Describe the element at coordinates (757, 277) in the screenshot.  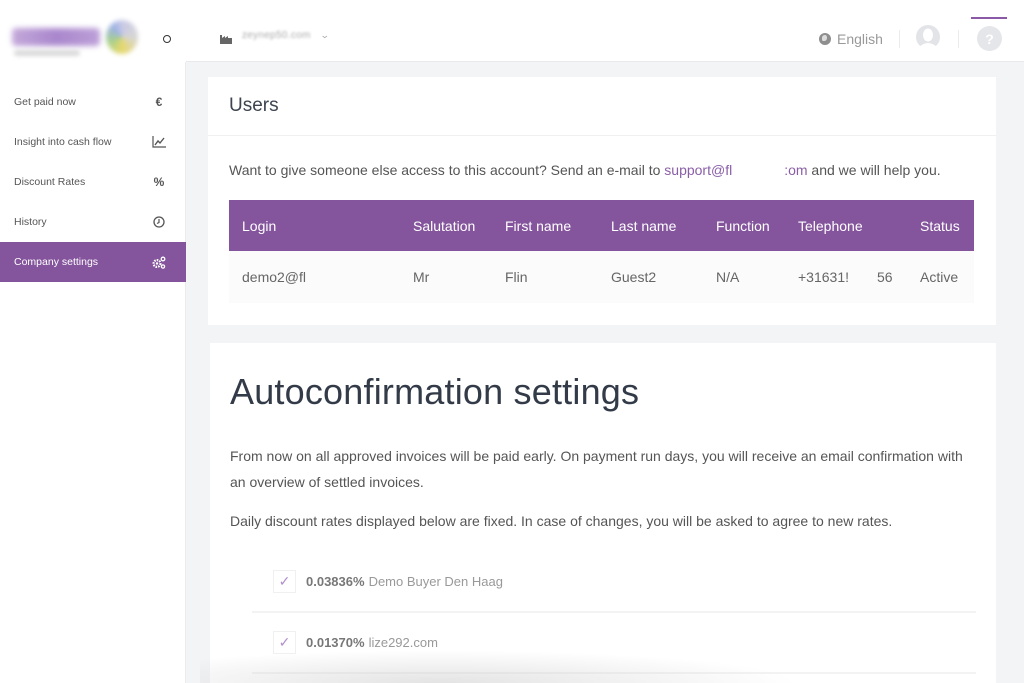
I see `cell-function: N/A` at that location.